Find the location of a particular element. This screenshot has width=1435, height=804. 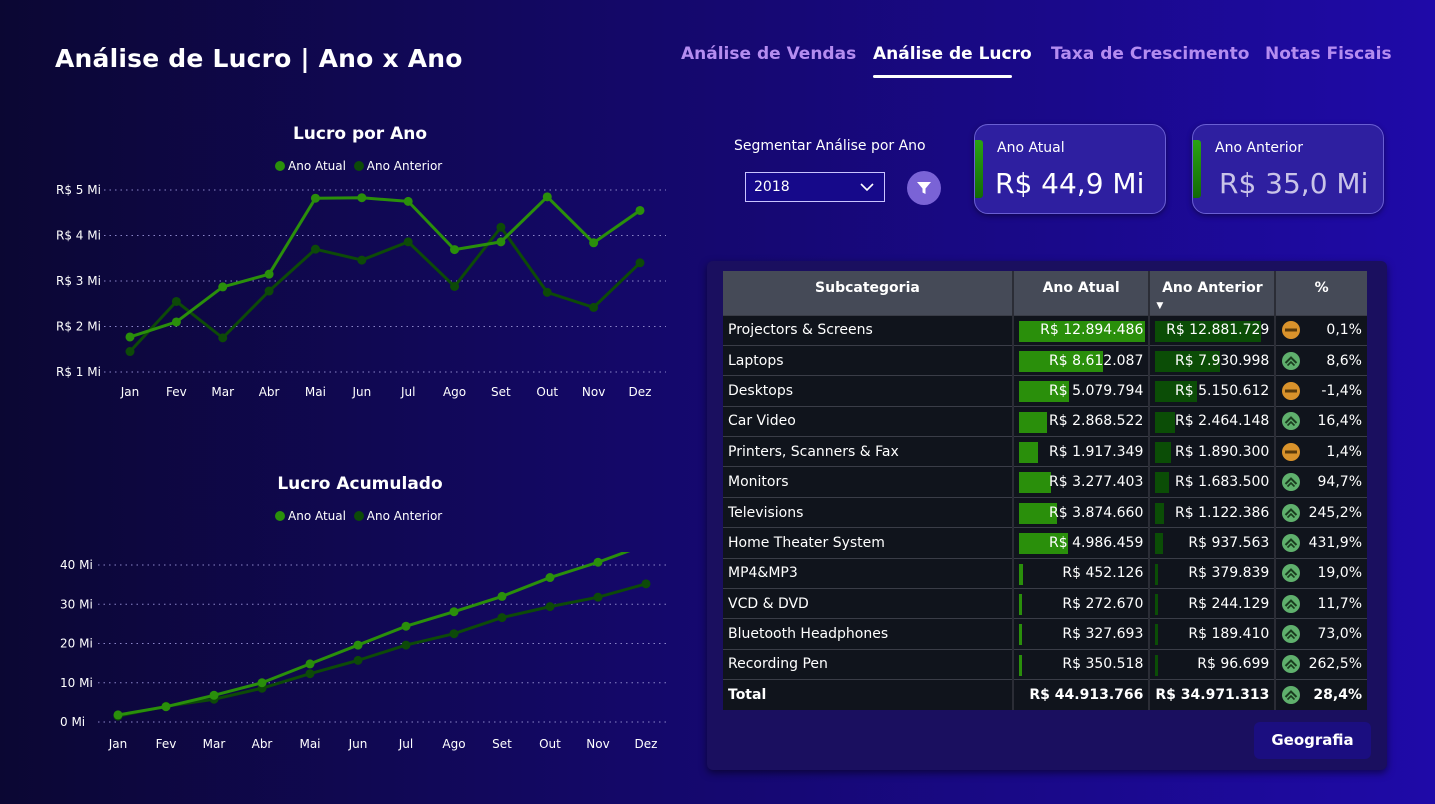

y-tick-label: R$ 3 Mi is located at coordinates (78, 281).